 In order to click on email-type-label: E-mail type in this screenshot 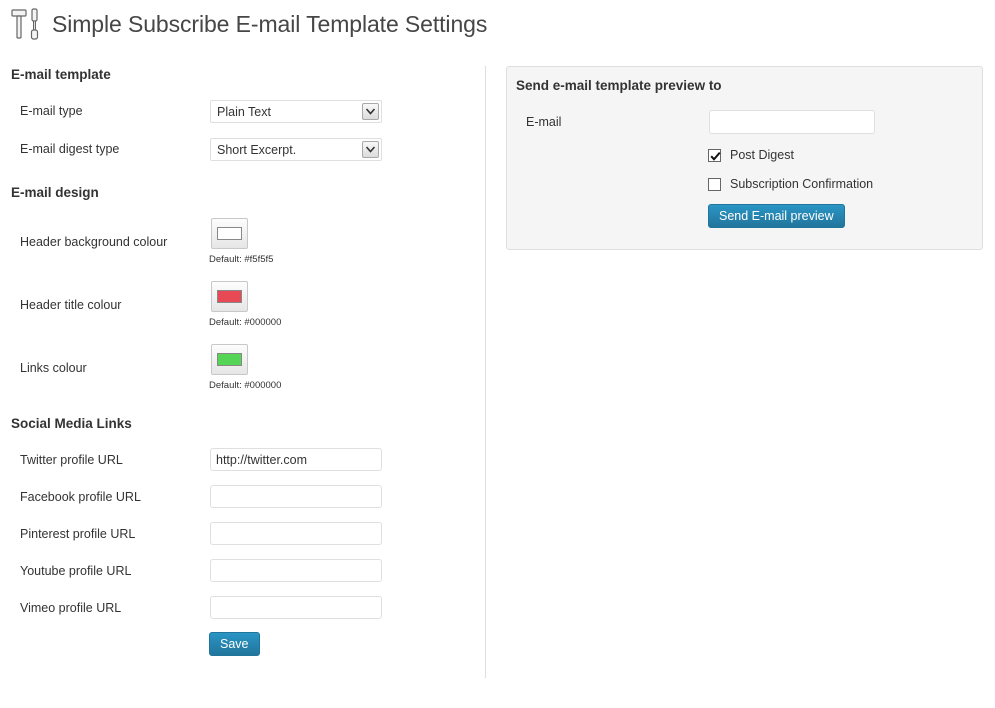, I will do `click(51, 111)`.